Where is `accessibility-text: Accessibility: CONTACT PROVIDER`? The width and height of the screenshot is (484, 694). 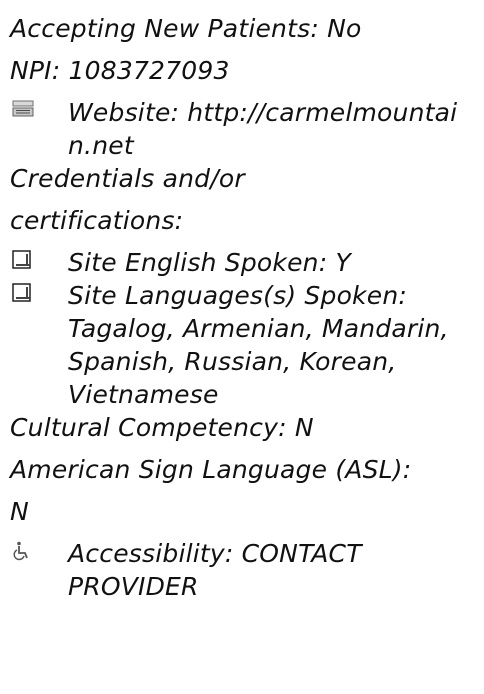
accessibility-text: Accessibility: CONTACT PROVIDER is located at coordinates (215, 570).